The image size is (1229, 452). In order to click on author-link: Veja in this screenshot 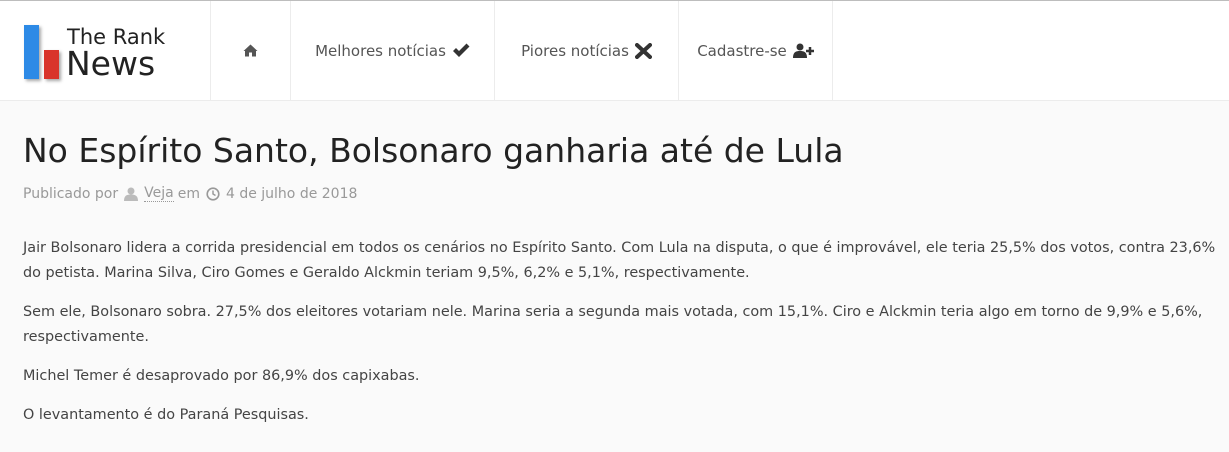, I will do `click(159, 193)`.